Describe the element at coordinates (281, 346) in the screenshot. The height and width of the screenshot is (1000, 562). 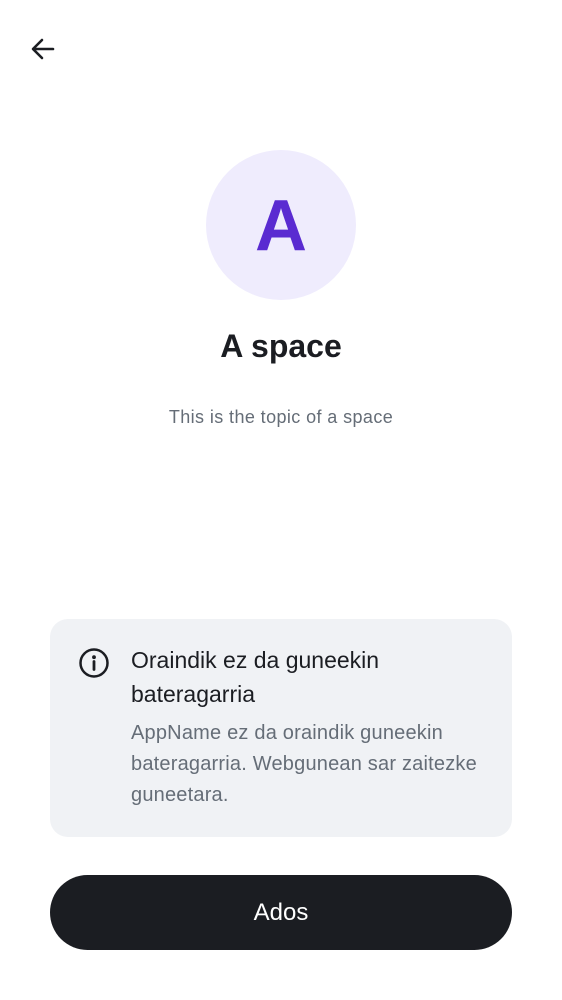
I see `space-name: A space` at that location.